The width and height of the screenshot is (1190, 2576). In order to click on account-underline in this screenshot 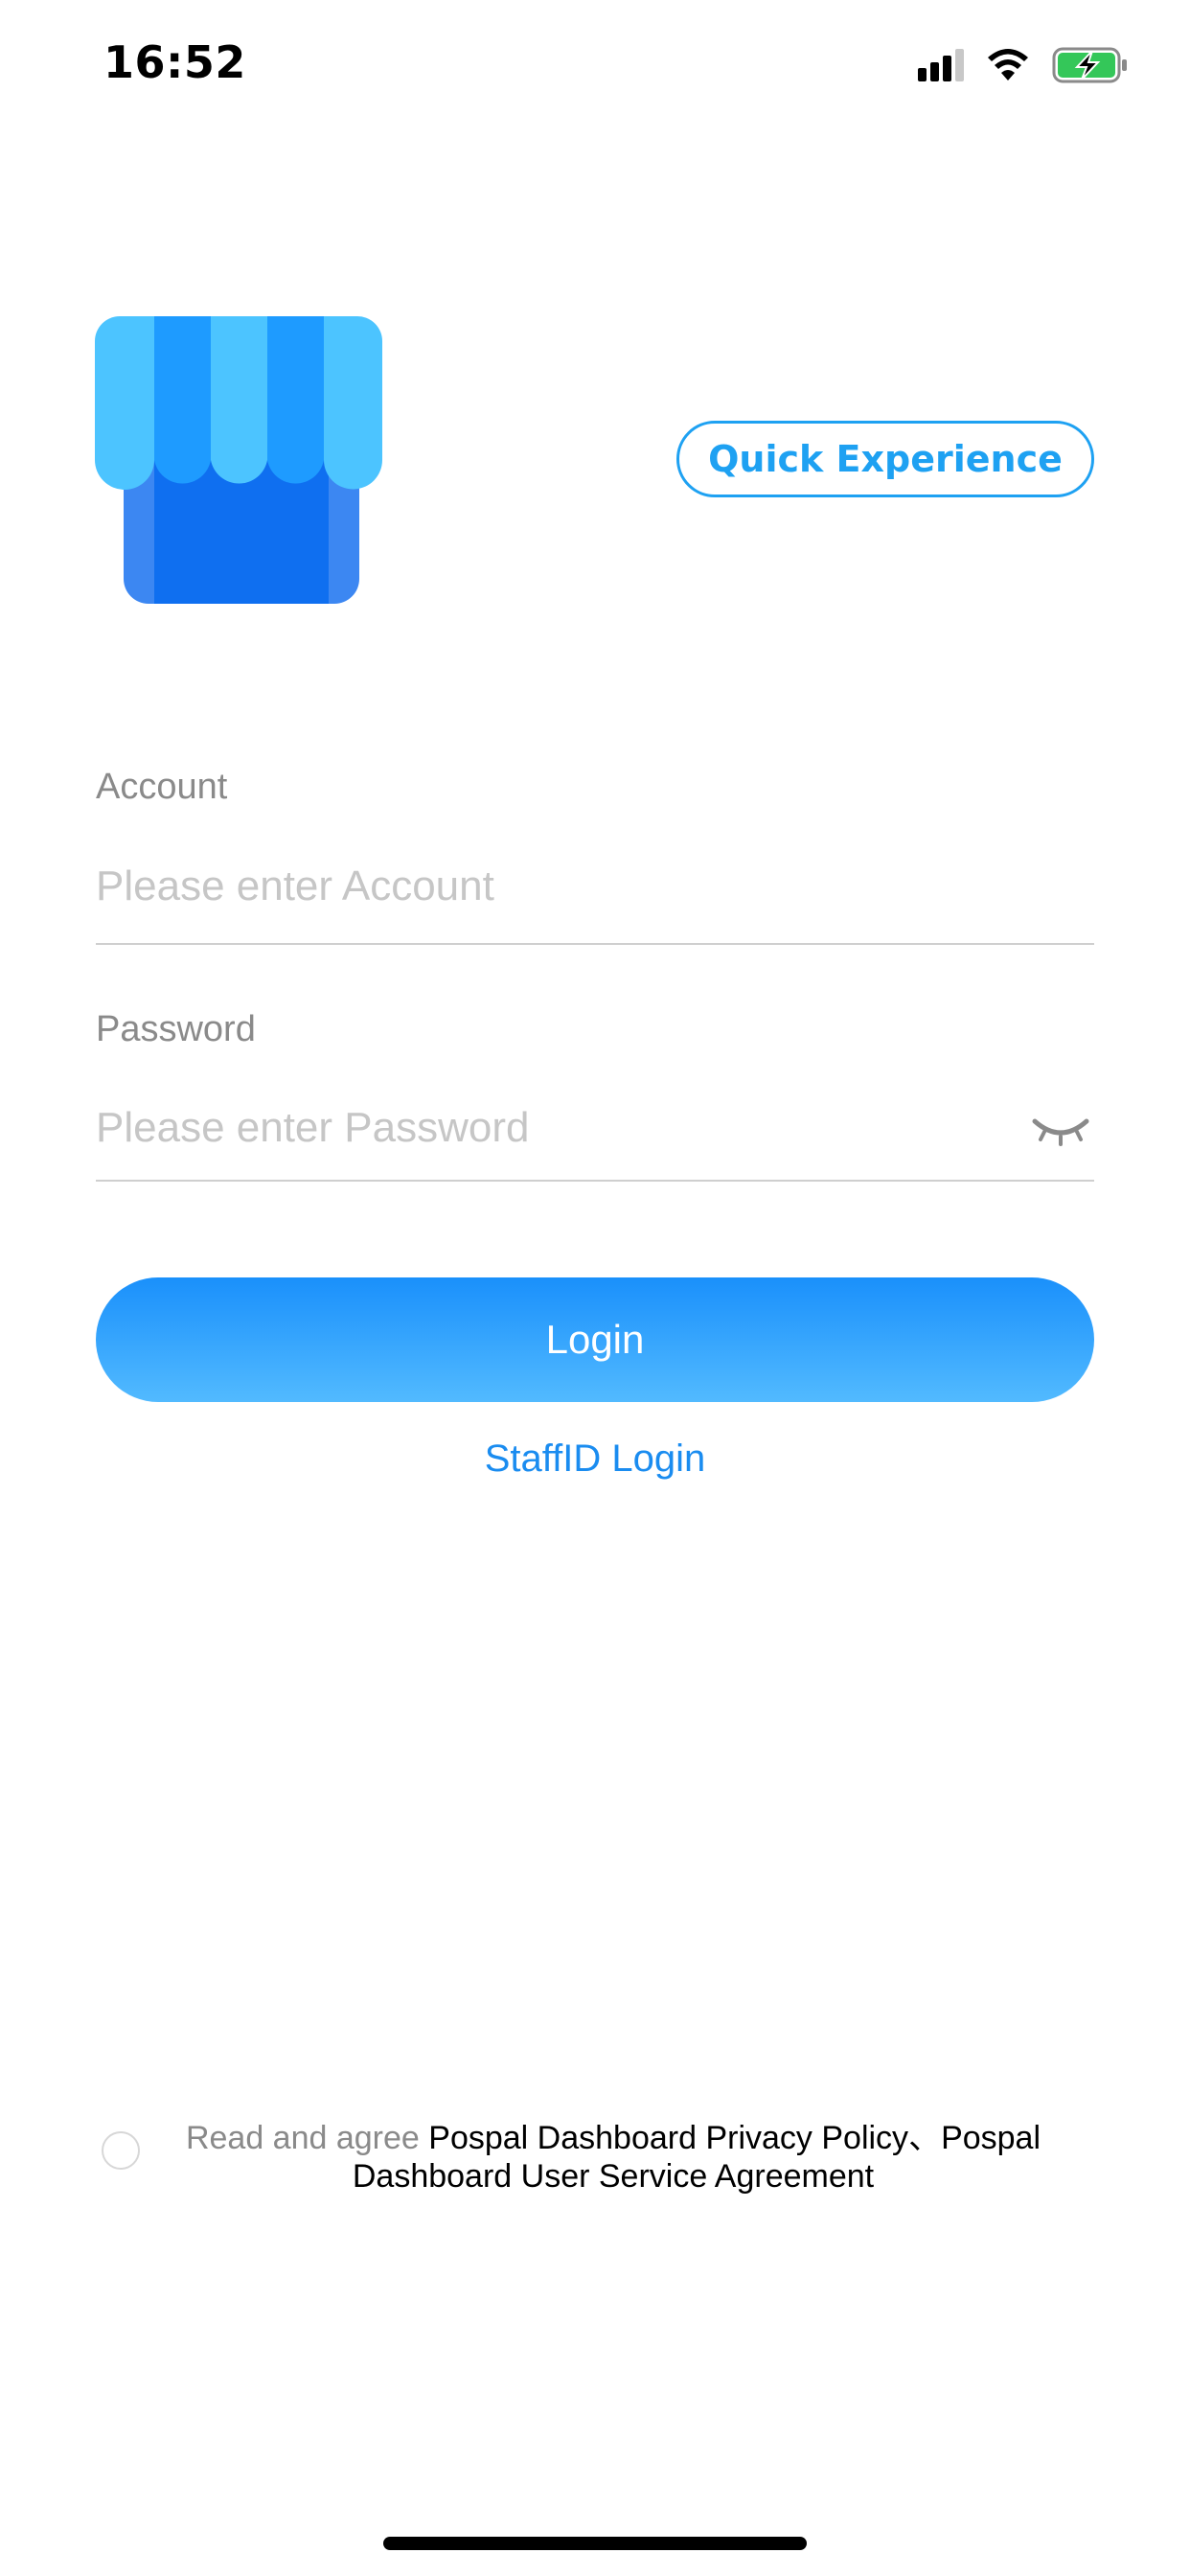, I will do `click(595, 944)`.